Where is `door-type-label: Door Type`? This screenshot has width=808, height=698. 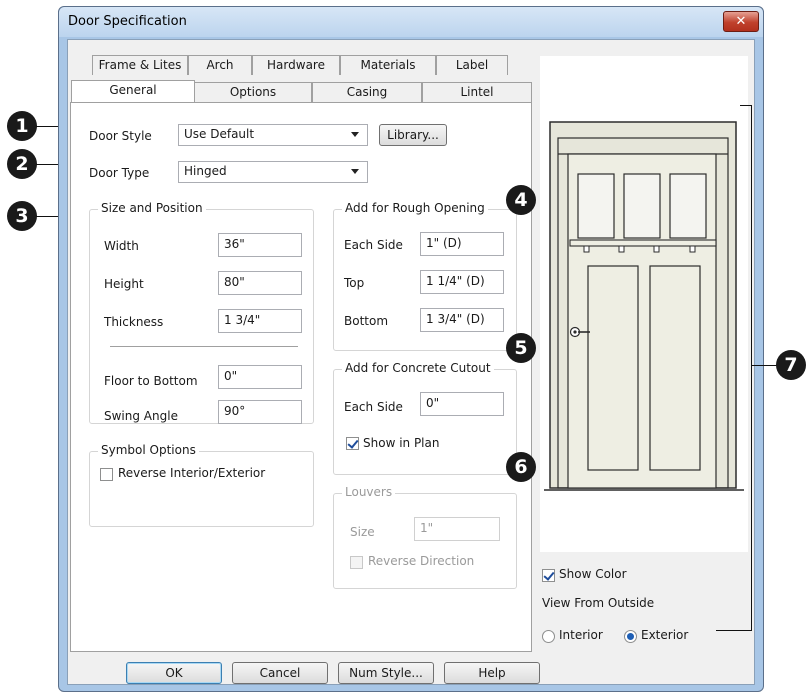
door-type-label: Door Type is located at coordinates (119, 173).